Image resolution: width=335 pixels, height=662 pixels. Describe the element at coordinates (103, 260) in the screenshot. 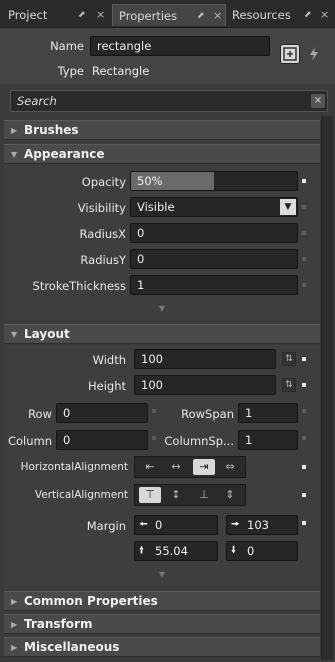

I see `radiusy-label: RadiusY` at that location.